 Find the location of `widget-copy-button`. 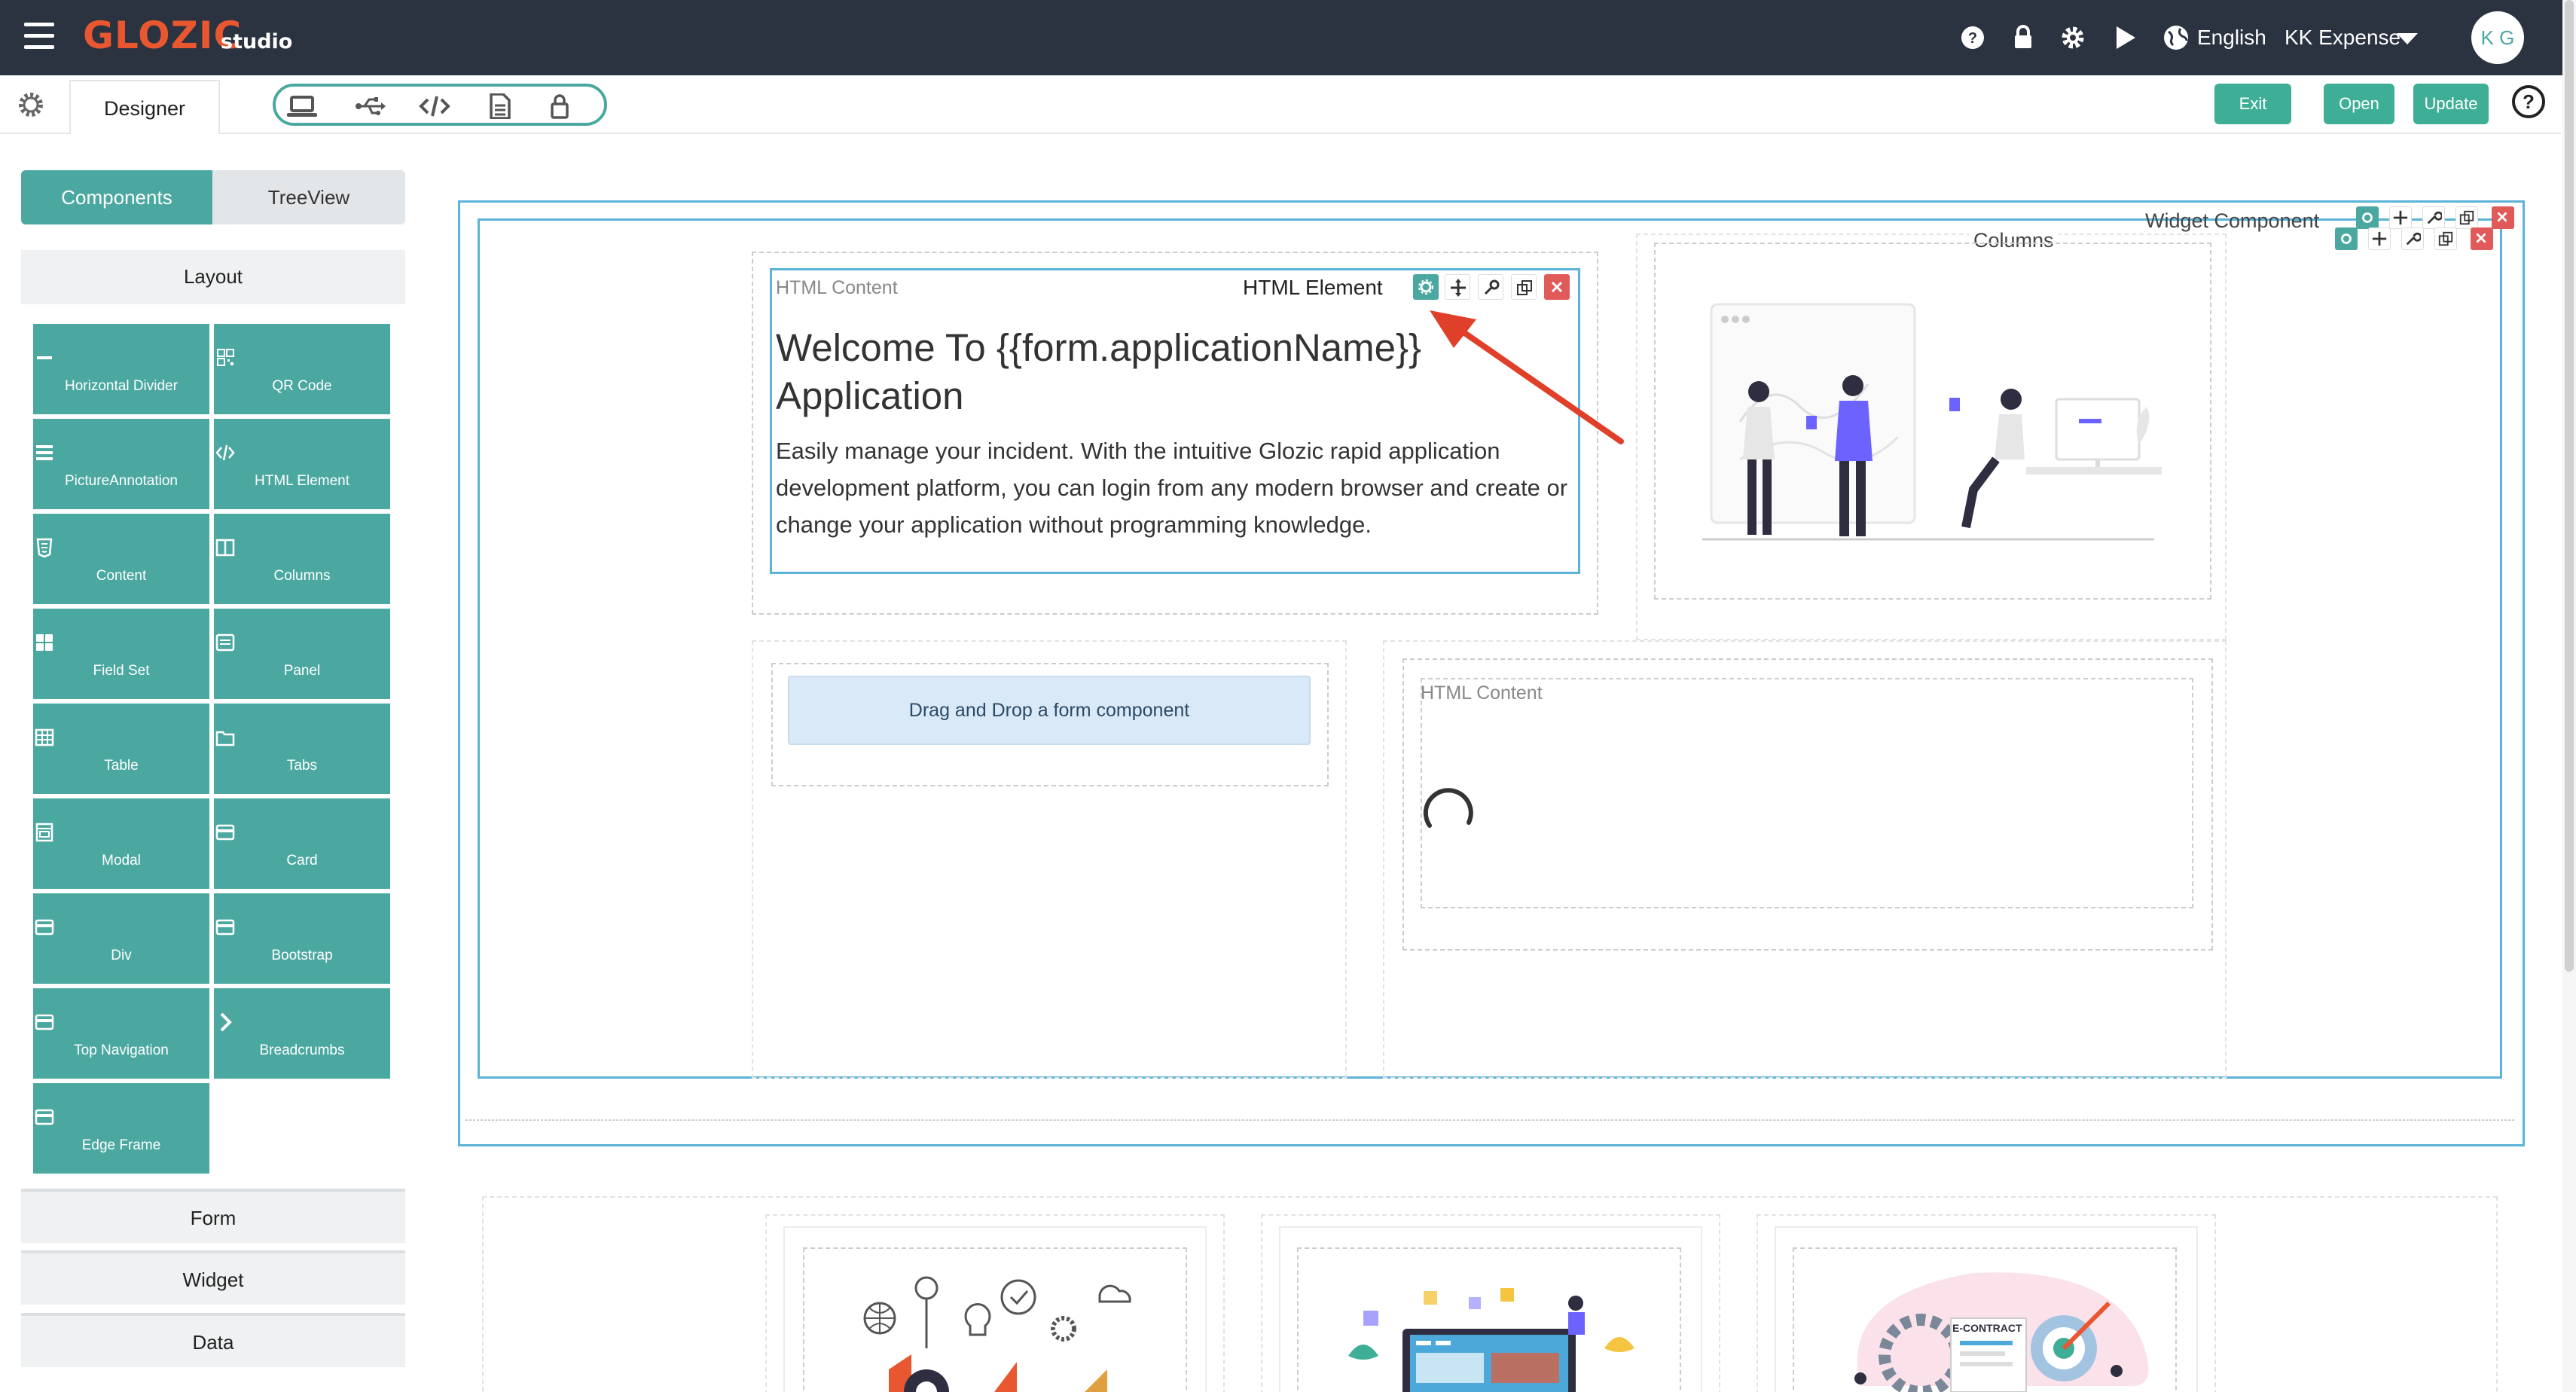

widget-copy-button is located at coordinates (2467, 217).